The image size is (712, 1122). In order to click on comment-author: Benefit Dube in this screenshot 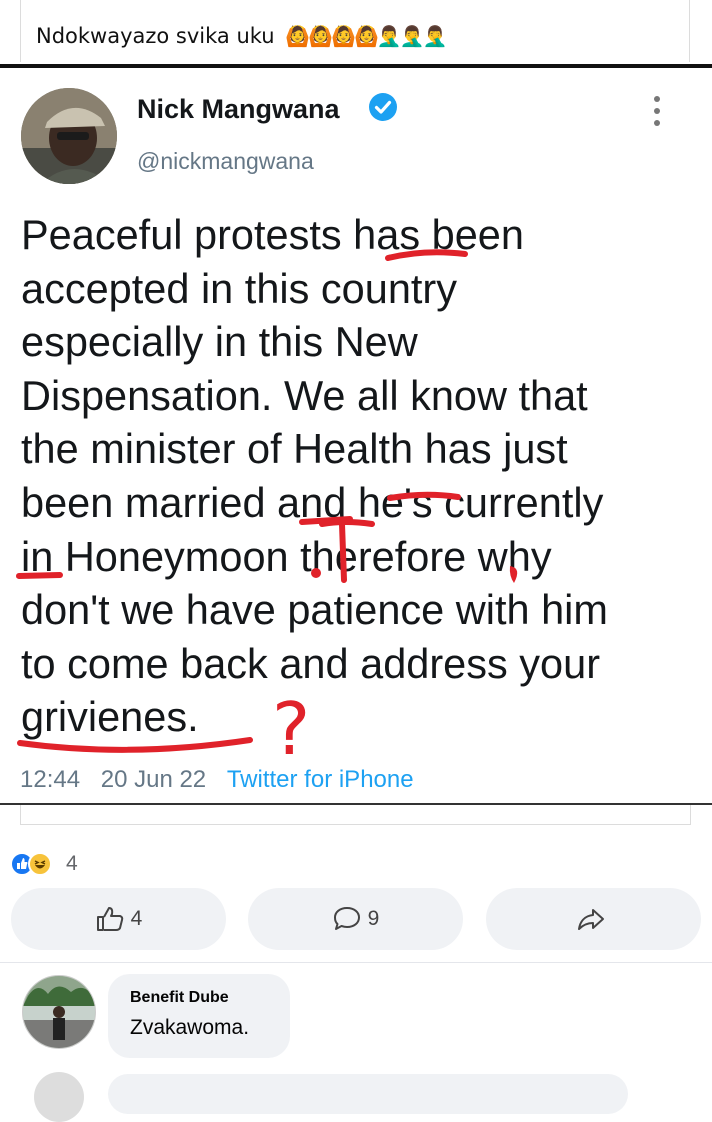, I will do `click(179, 998)`.